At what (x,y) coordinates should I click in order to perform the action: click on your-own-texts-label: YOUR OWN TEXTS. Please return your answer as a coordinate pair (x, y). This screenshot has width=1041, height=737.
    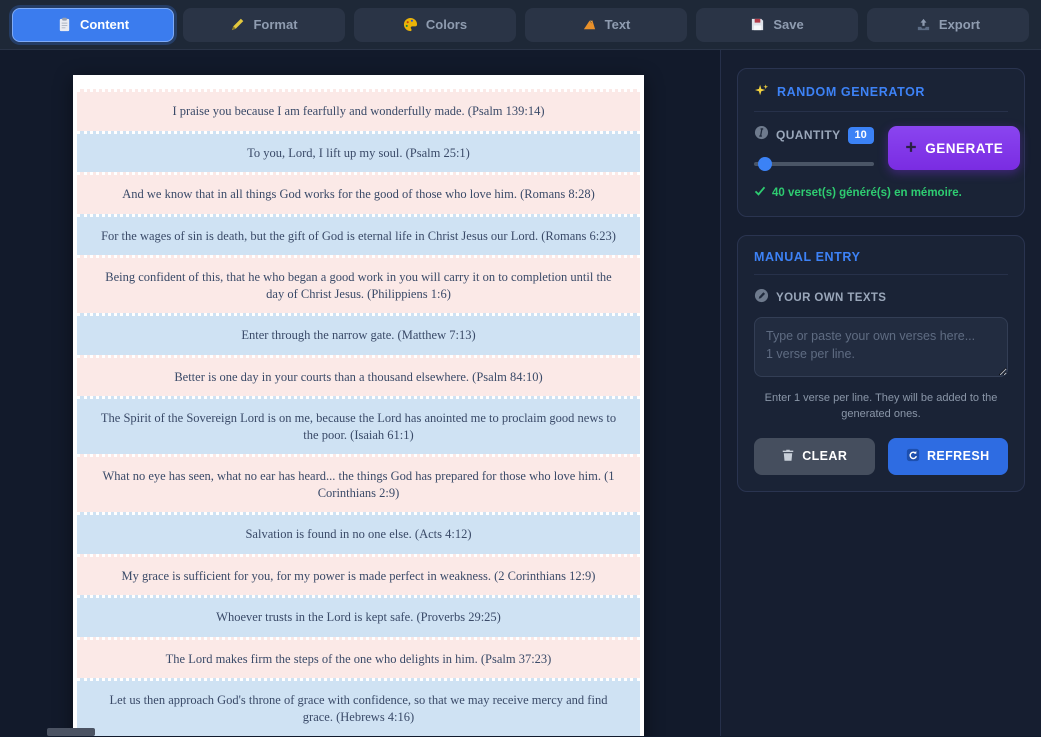
    Looking at the image, I should click on (831, 298).